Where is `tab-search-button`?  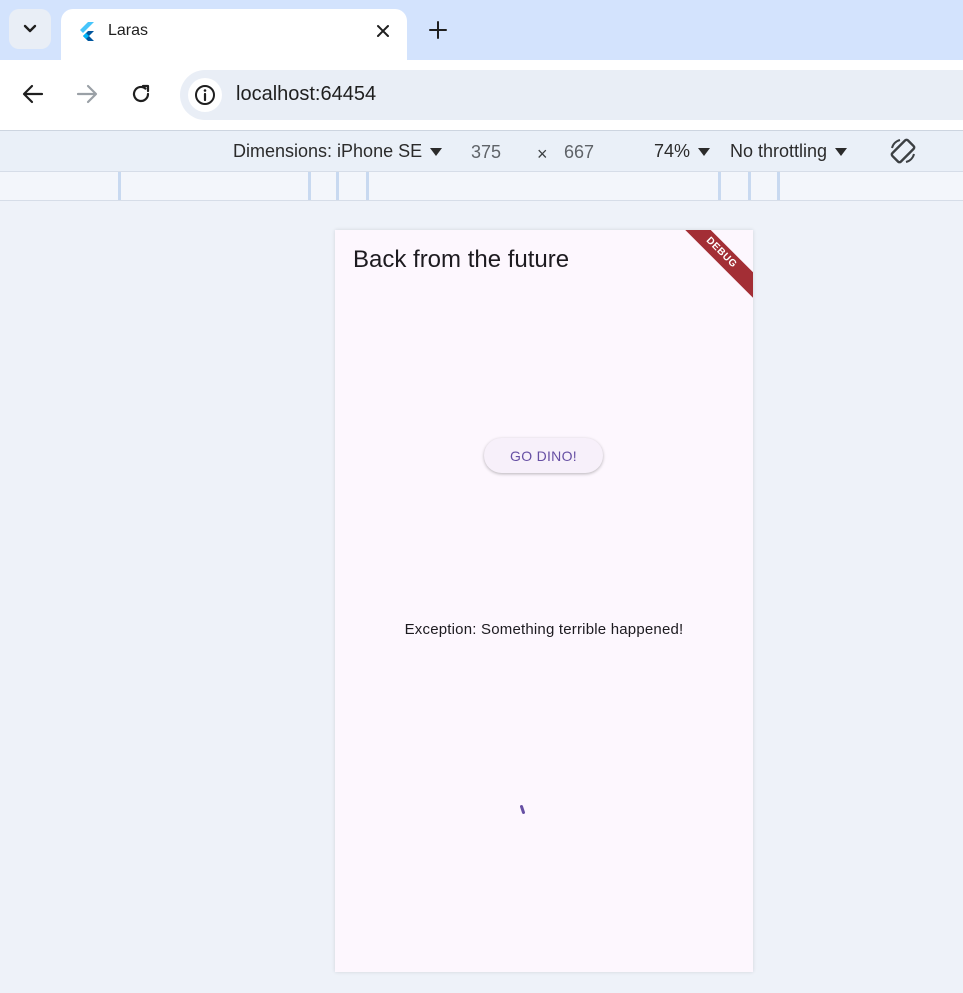
tab-search-button is located at coordinates (30, 29).